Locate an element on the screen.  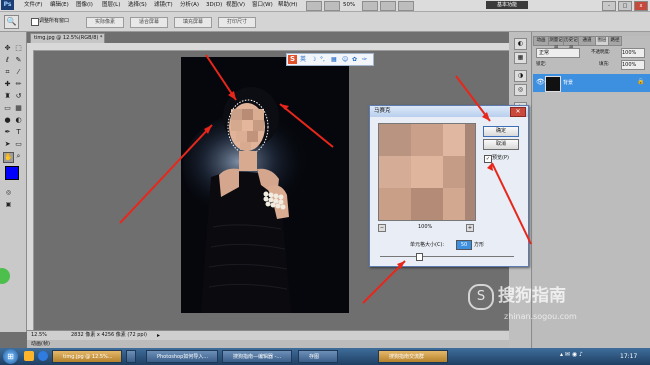
taskbar-item-folder: 存图 is located at coordinates (318, 356).